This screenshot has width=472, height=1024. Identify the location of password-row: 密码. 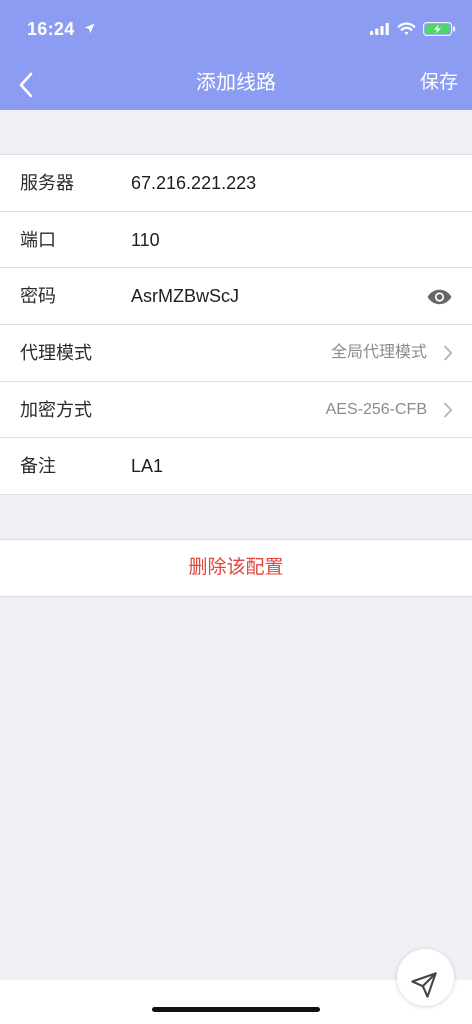
(236, 296).